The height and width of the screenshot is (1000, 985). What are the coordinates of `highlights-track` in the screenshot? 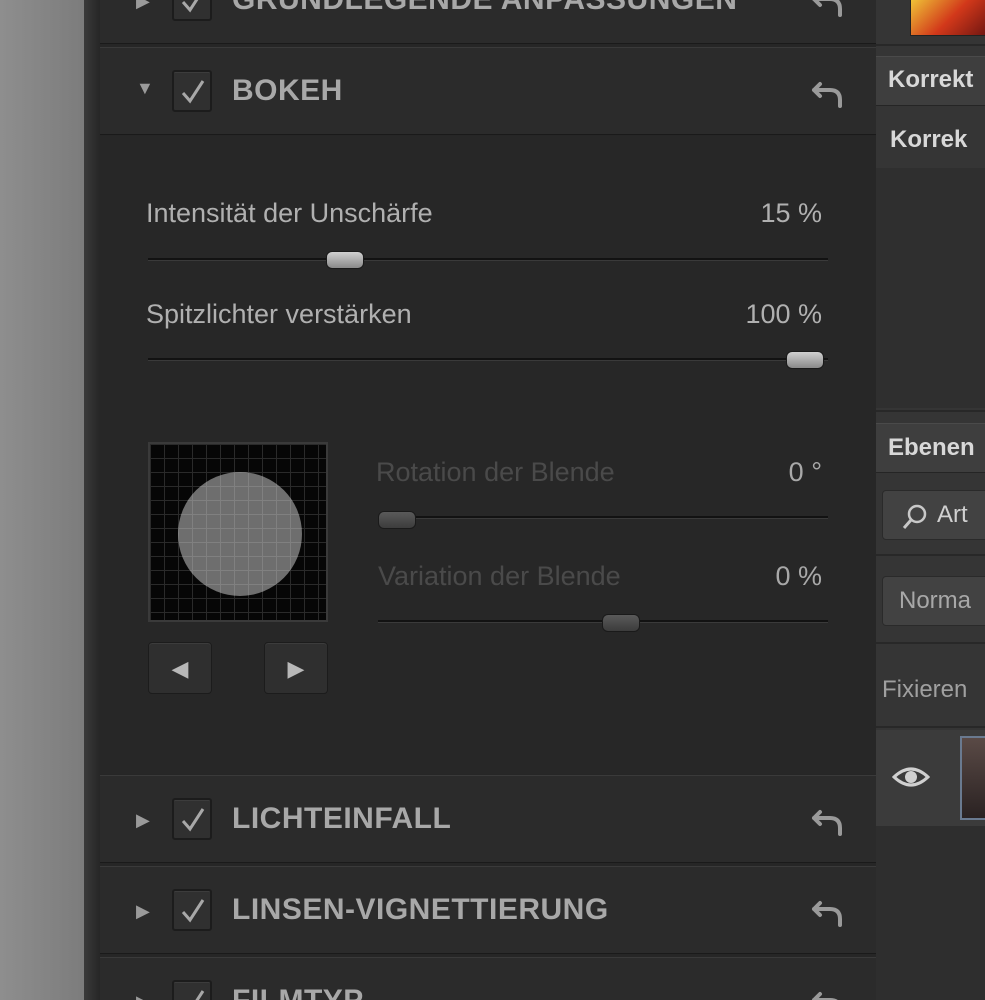 It's located at (488, 359).